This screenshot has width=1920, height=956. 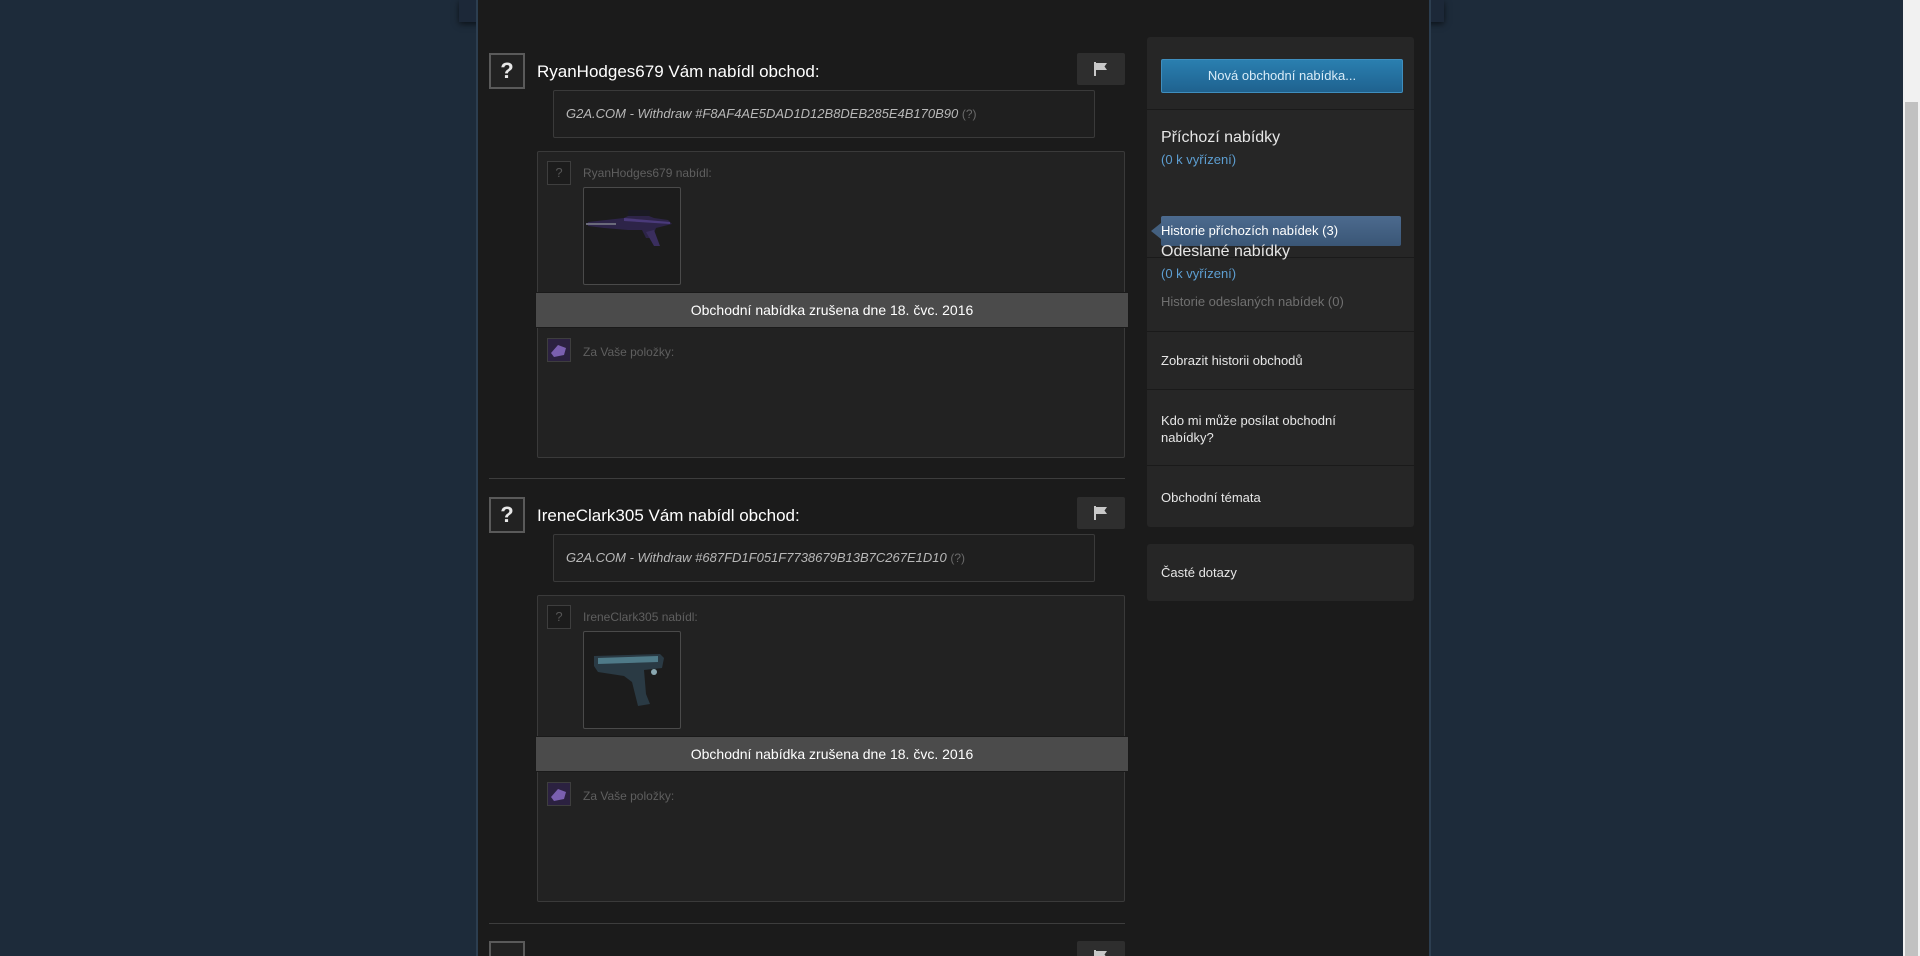 What do you see at coordinates (1280, 496) in the screenshot?
I see `trade-topics-section: Obchodní témata` at bounding box center [1280, 496].